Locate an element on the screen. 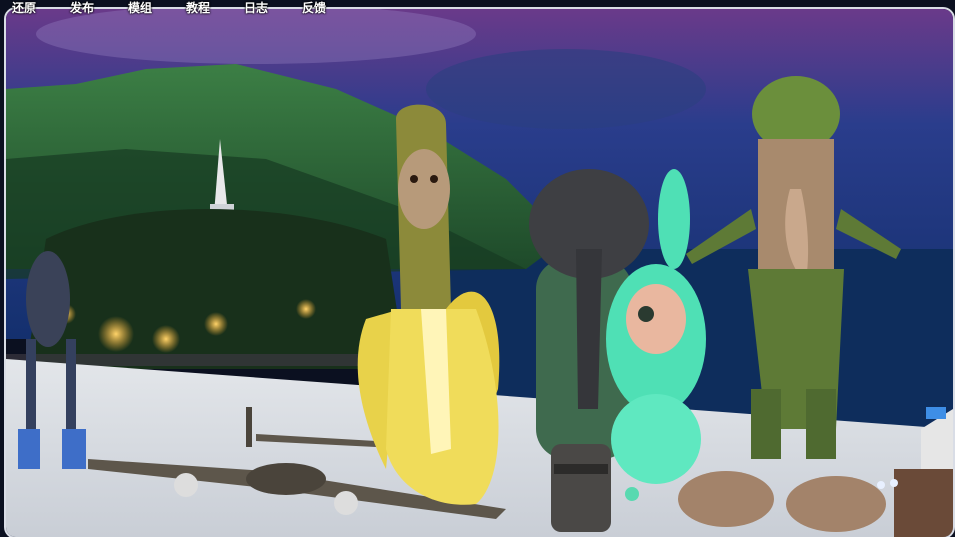 The image size is (955, 537). cloud is located at coordinates (566, 89).